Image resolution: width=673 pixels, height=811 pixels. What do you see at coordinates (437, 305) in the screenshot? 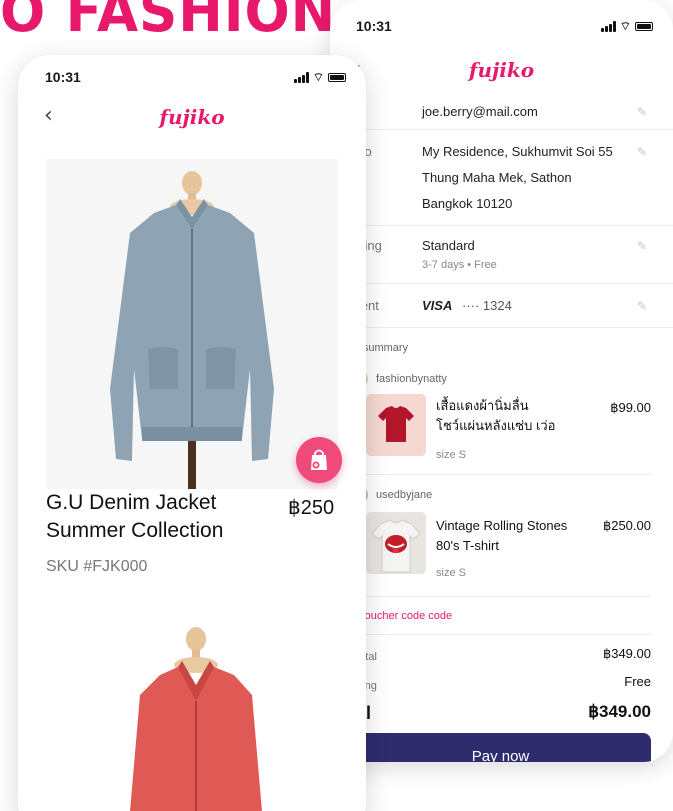
I see `visa-logo: VISA` at bounding box center [437, 305].